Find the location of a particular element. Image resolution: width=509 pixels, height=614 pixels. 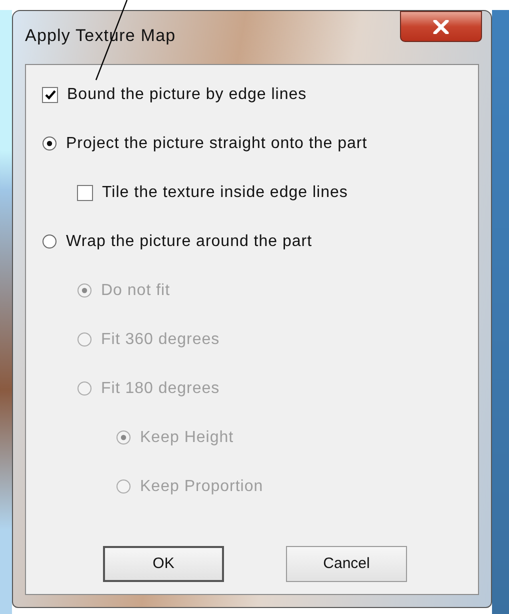

checkbox-label: Tile the texture inside edge lines is located at coordinates (225, 192).